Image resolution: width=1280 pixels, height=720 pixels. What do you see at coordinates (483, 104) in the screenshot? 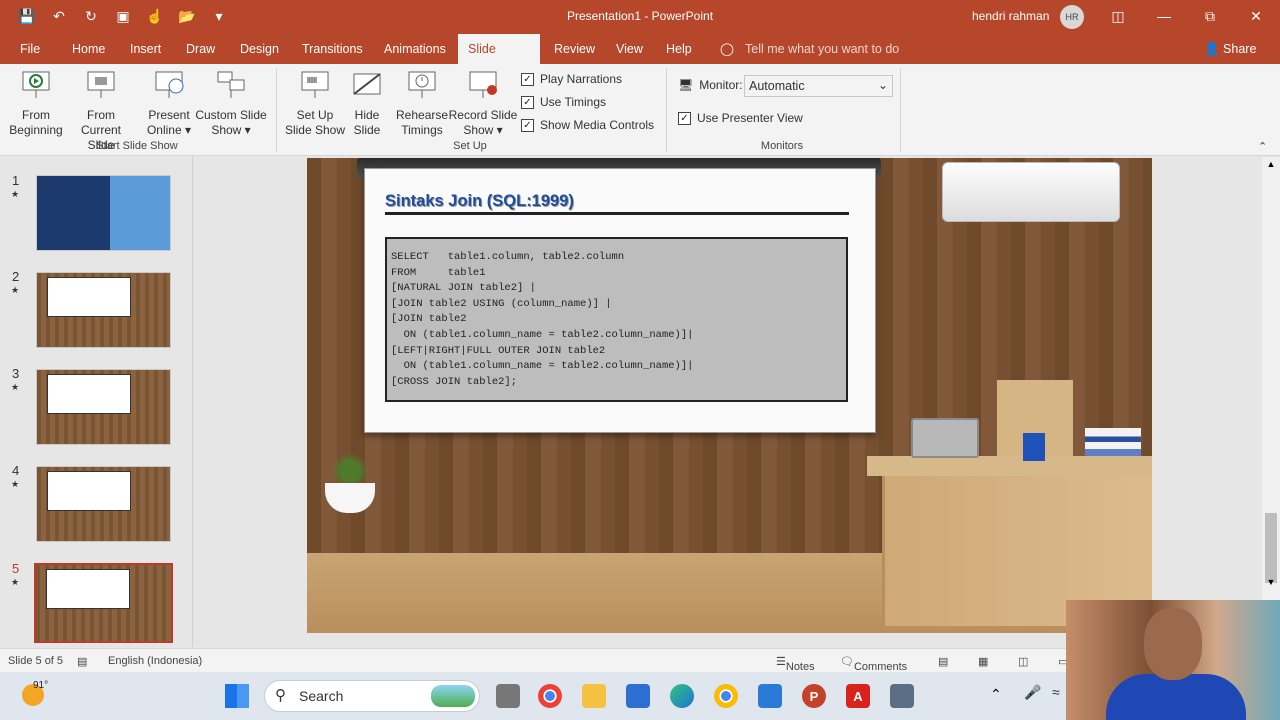
I see `record-slide-show-button: Record Slide Show ▾` at bounding box center [483, 104].